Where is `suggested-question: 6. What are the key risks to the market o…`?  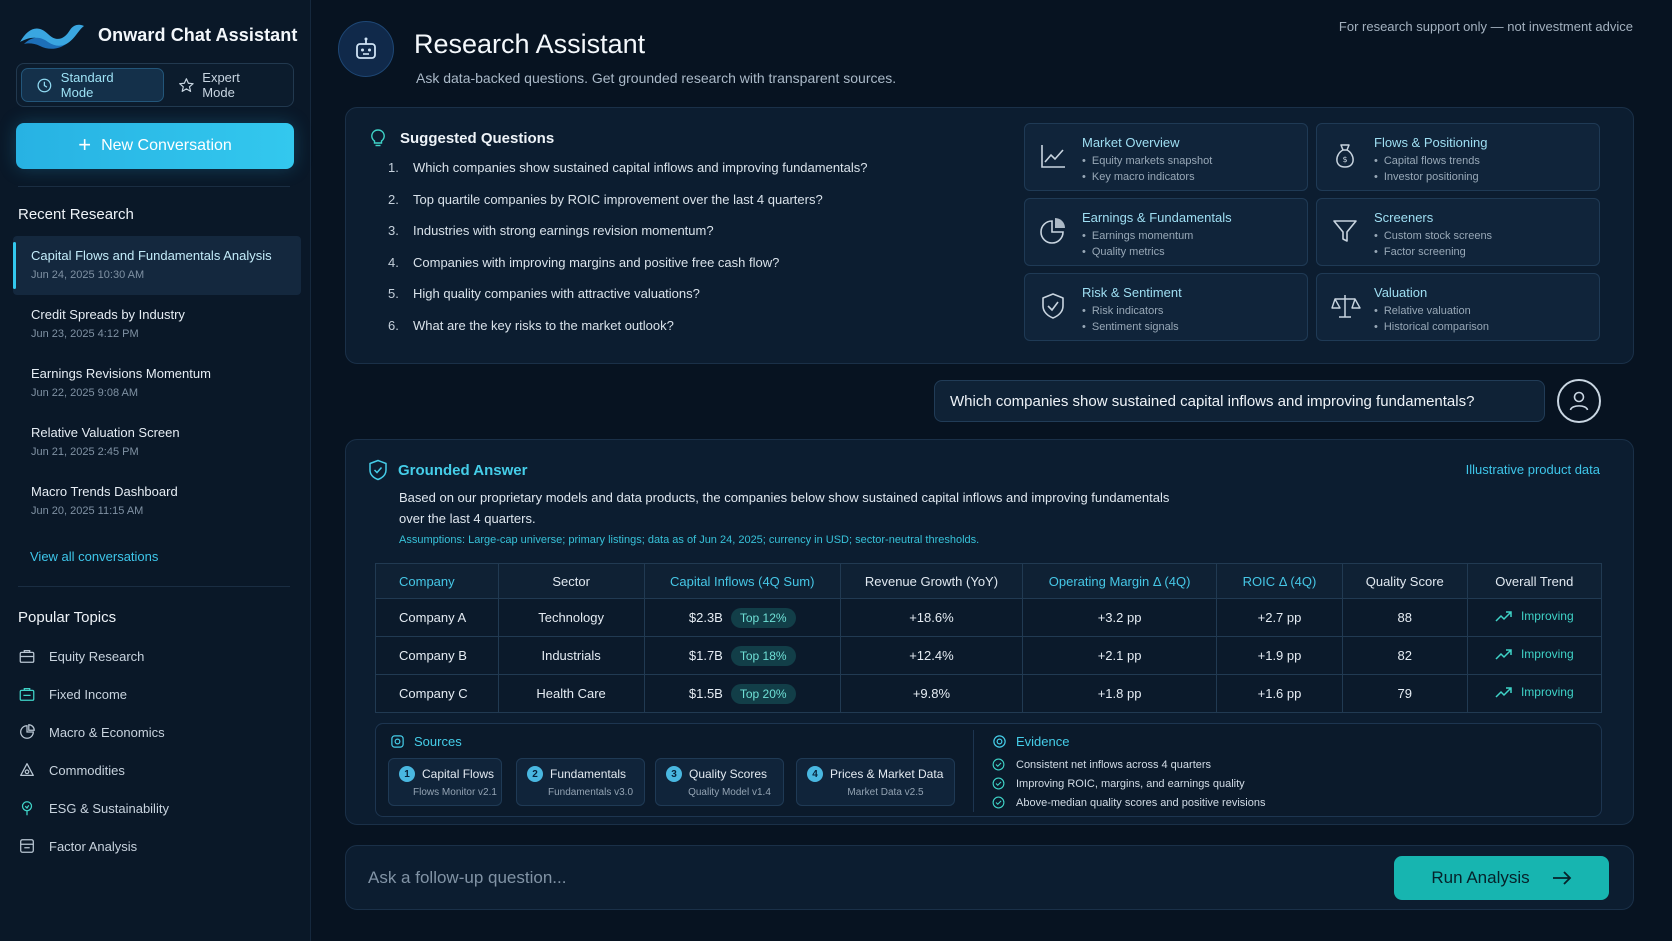 suggested-question: 6. What are the key risks to the market o… is located at coordinates (628, 334).